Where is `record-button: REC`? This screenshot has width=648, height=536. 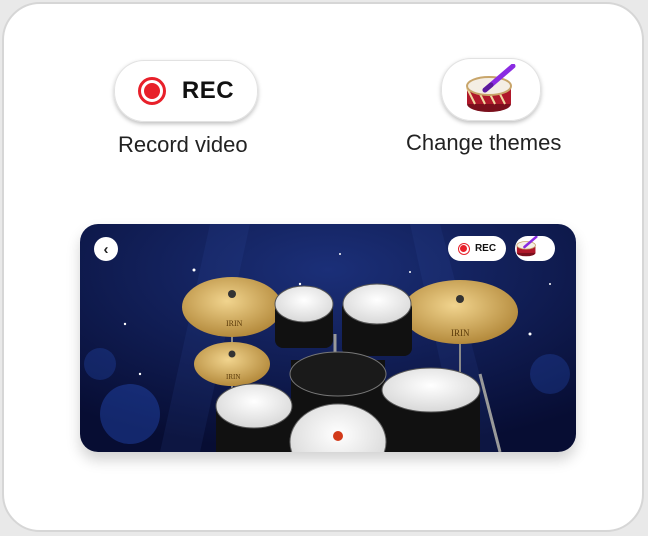
record-button: REC is located at coordinates (186, 91).